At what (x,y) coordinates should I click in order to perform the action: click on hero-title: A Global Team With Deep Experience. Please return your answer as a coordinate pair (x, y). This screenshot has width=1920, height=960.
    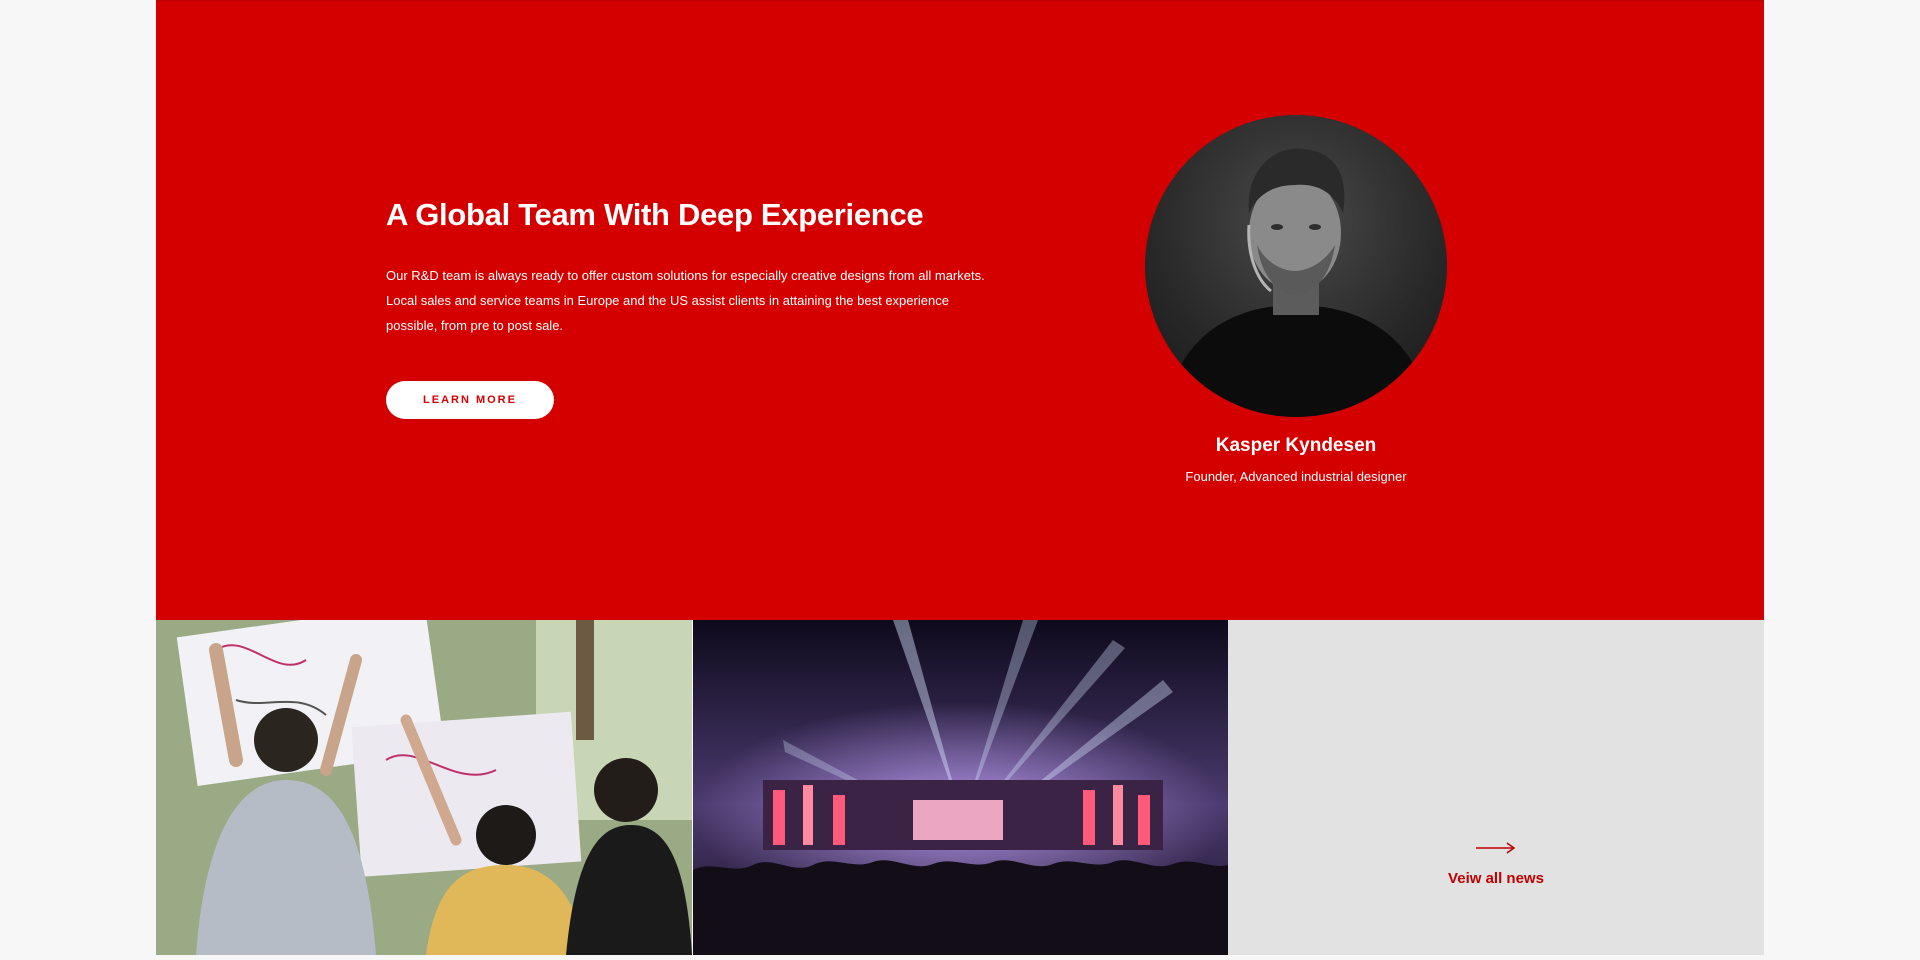
    Looking at the image, I should click on (655, 214).